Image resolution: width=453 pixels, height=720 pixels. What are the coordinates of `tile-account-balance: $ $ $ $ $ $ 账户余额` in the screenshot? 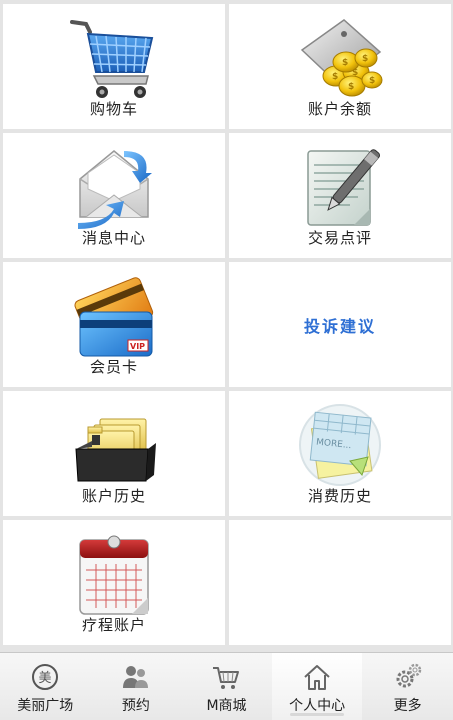 It's located at (340, 66).